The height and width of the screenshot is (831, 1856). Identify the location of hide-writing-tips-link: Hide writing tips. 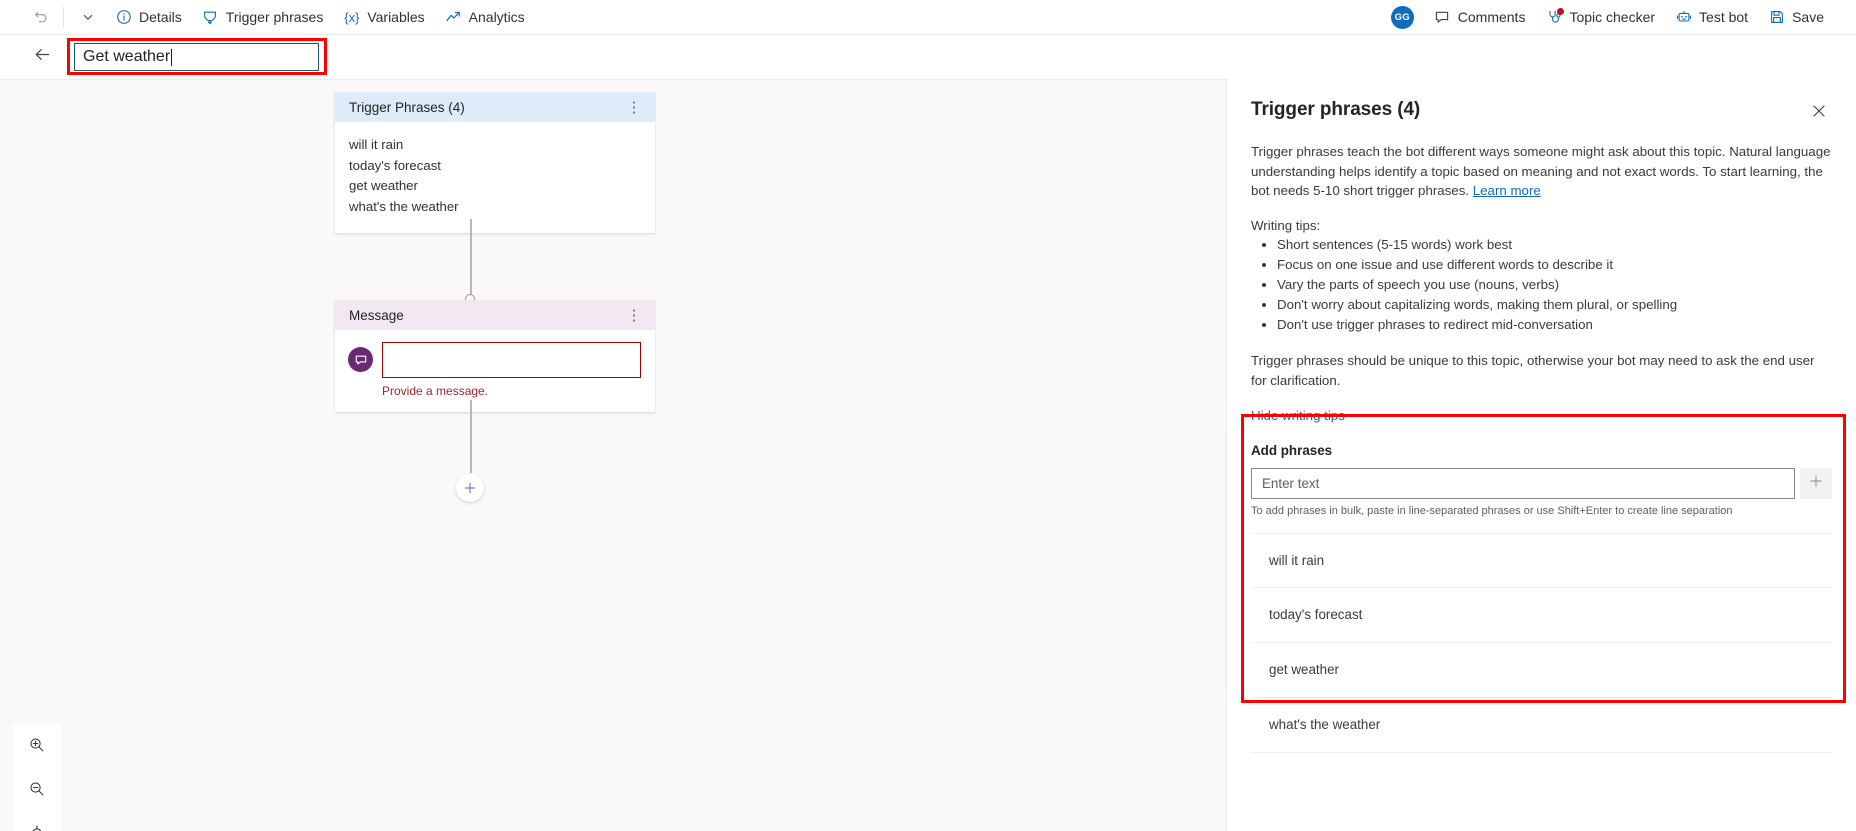
(1541, 415).